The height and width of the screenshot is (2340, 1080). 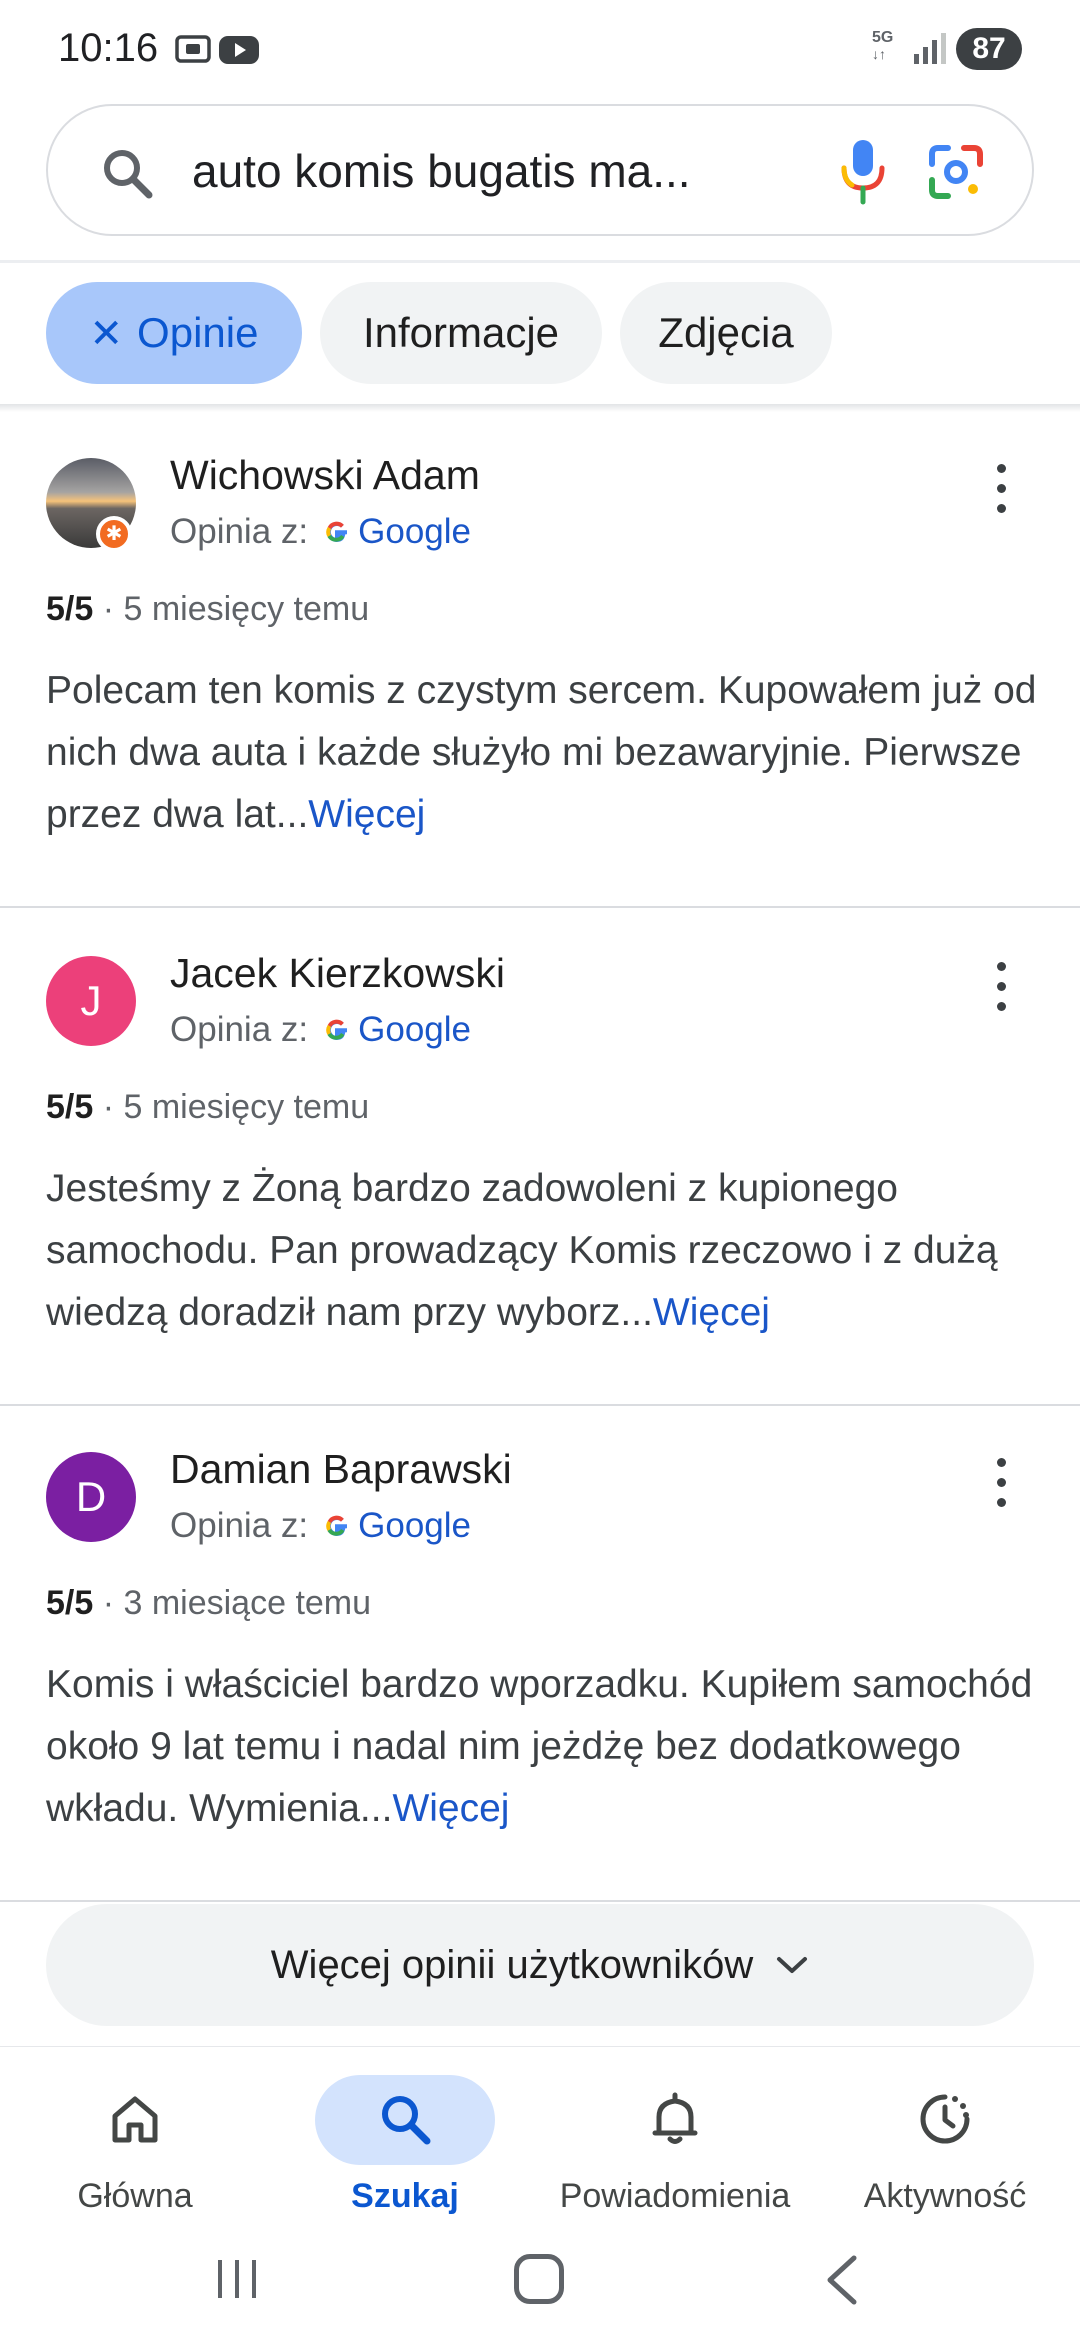 I want to click on filter-chips: ✕ Opinie Informacje Zdjęcia, so click(x=540, y=333).